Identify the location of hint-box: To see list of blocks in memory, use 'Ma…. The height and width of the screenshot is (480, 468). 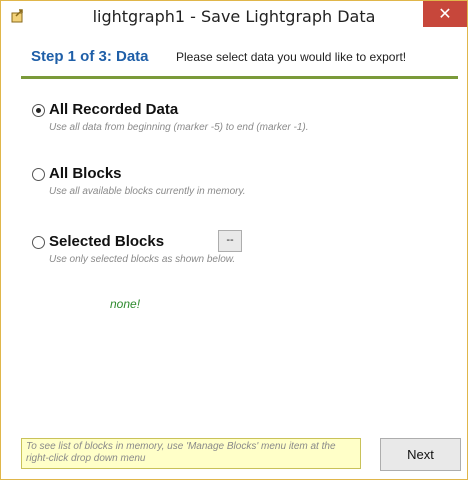
(191, 453).